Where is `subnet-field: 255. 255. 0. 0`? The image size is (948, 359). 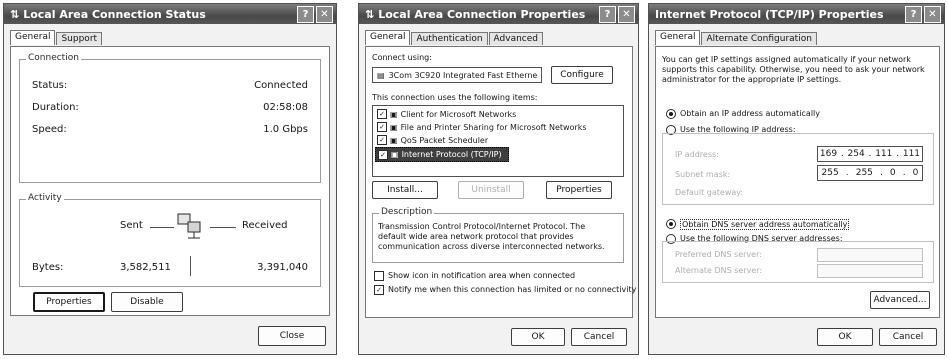
subnet-field: 255. 255. 0. 0 is located at coordinates (870, 173).